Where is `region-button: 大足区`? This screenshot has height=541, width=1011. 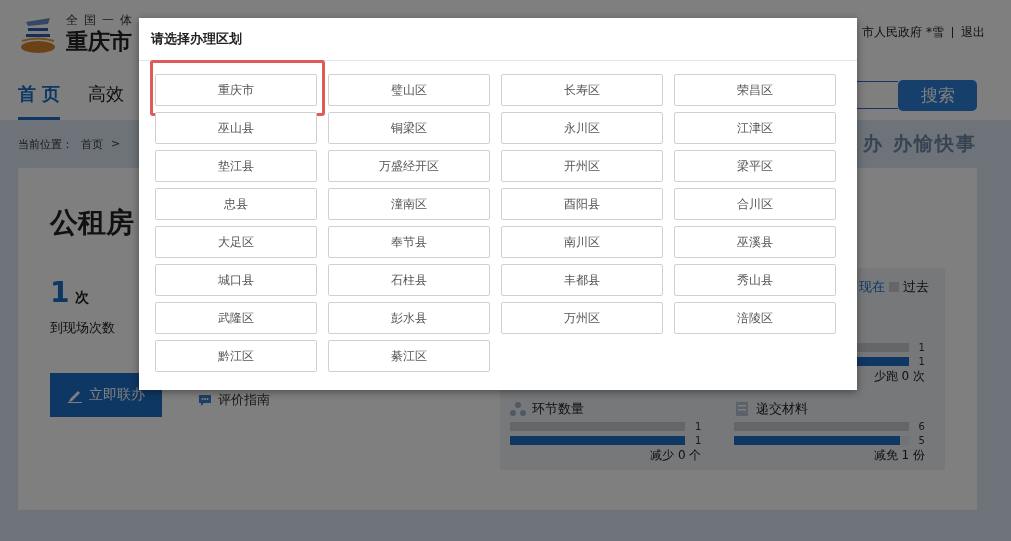
region-button: 大足区 is located at coordinates (236, 242).